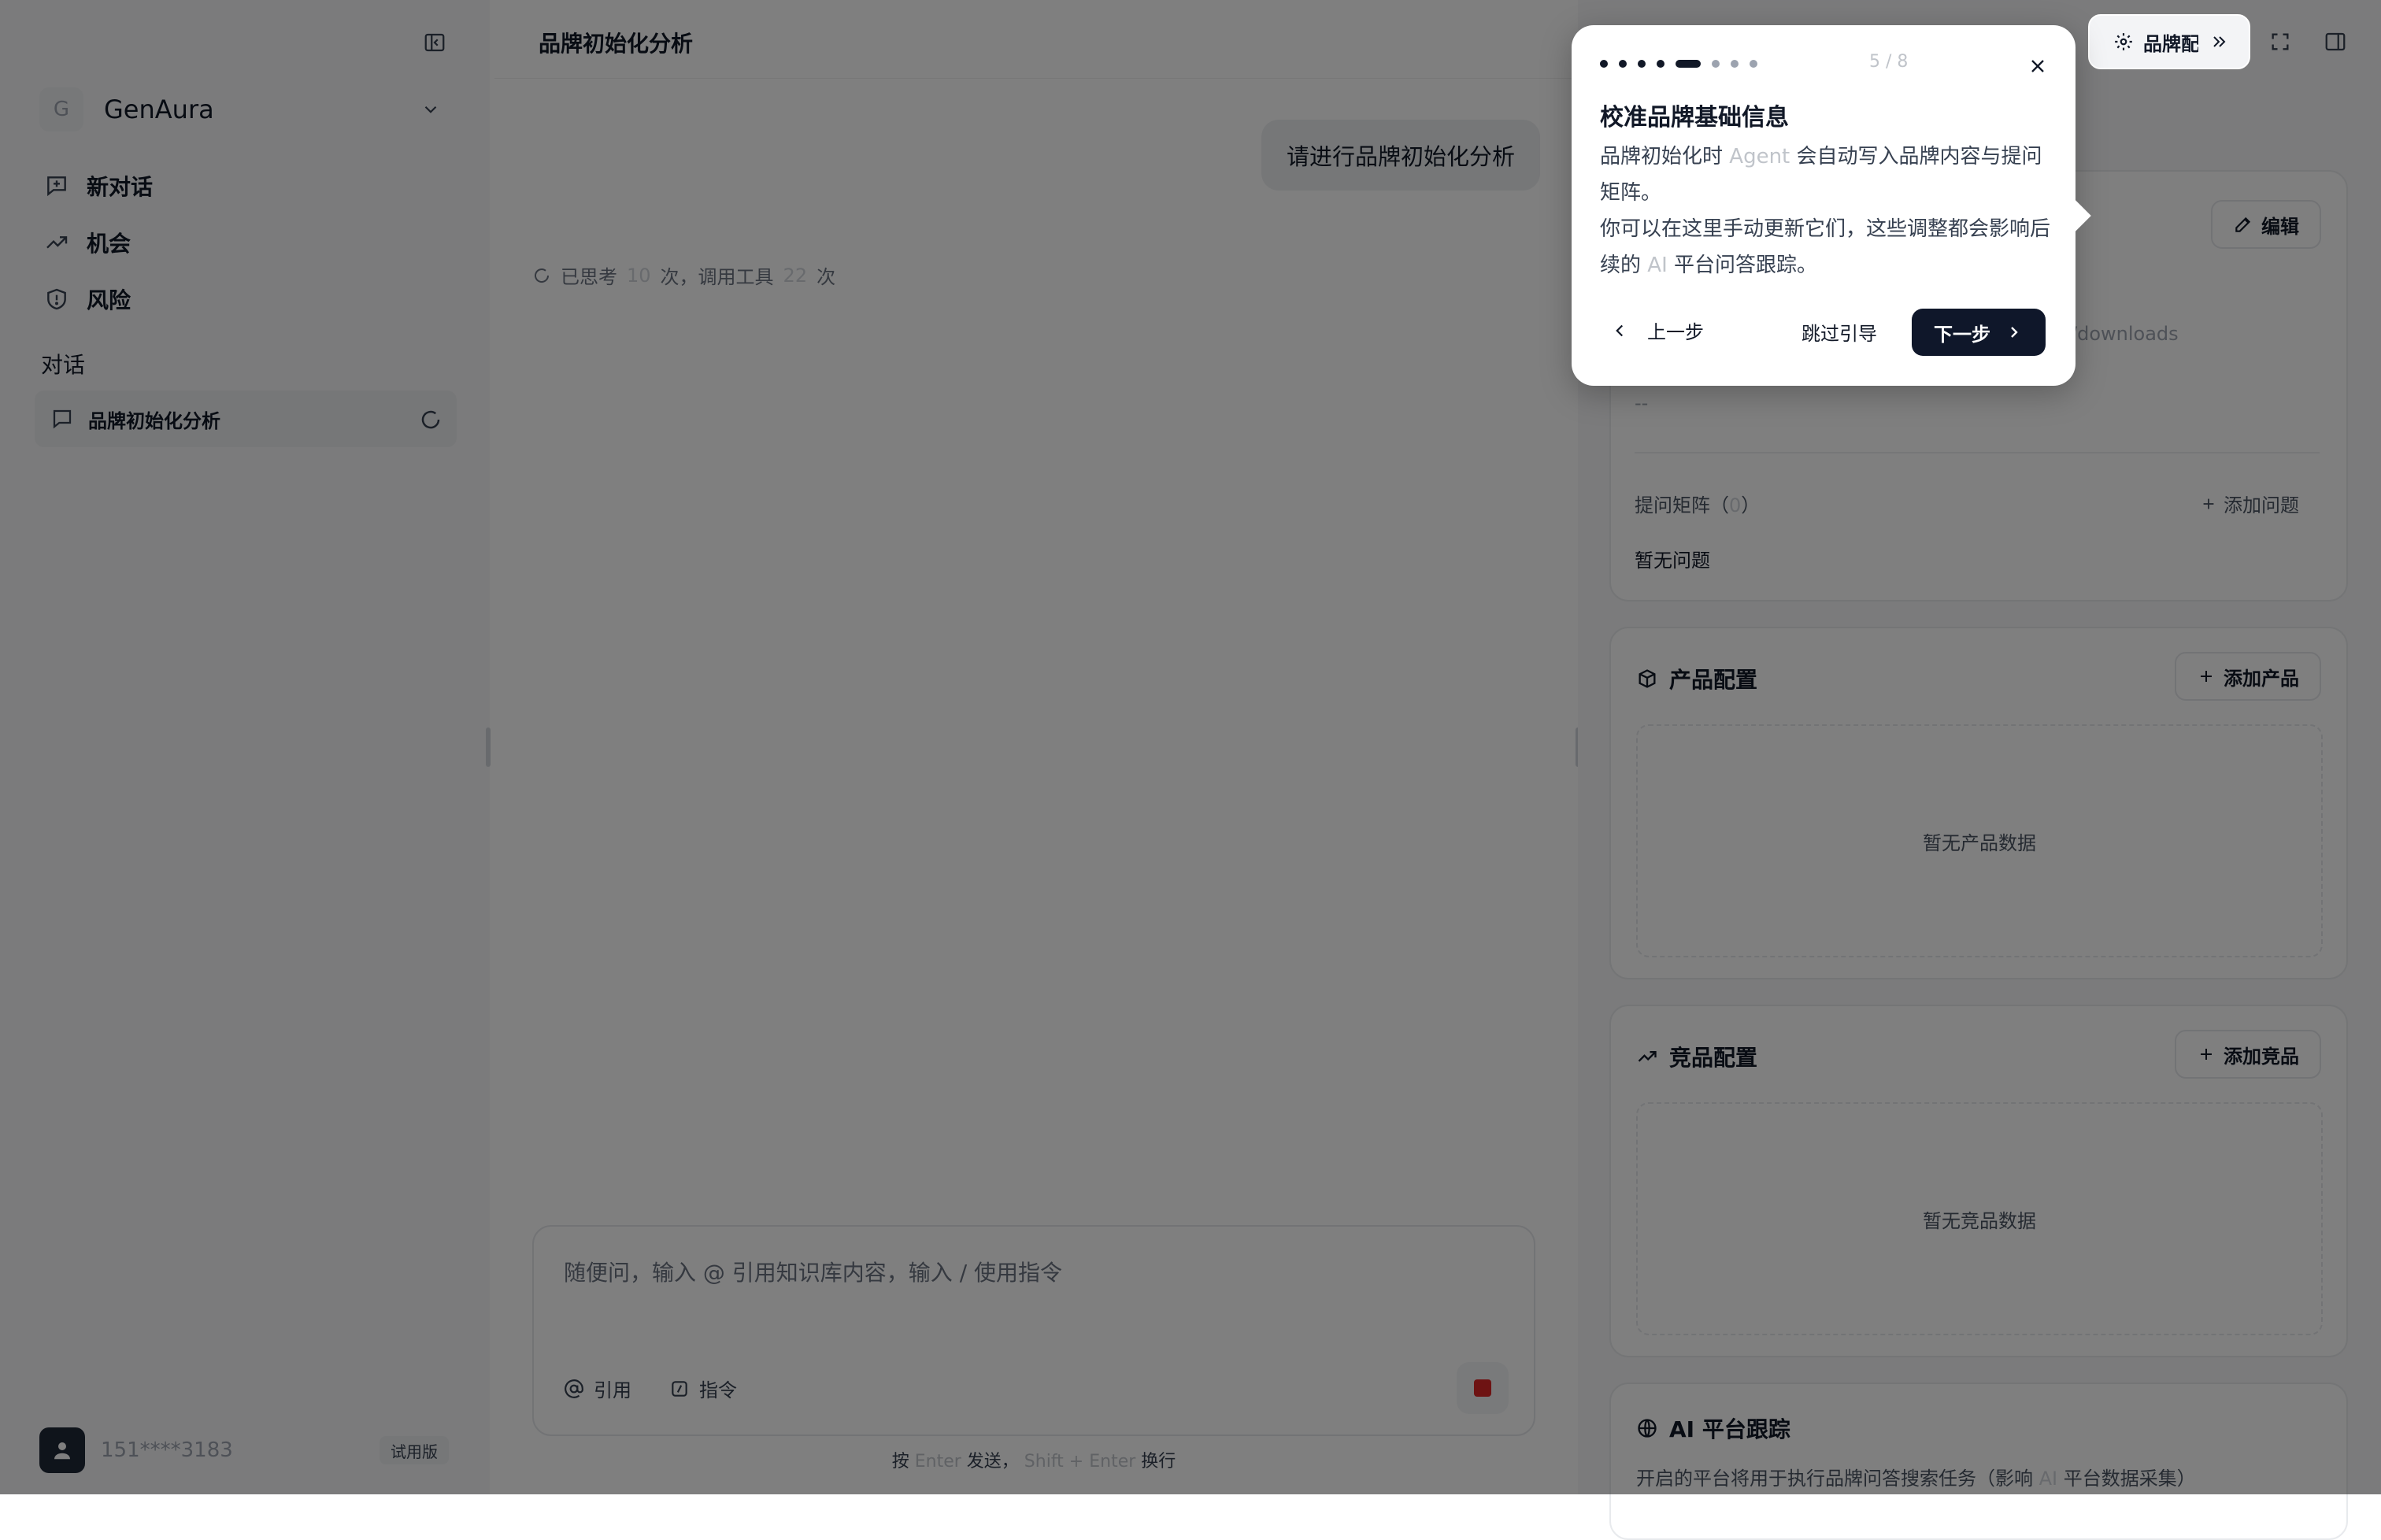  I want to click on tab-label: 品牌配置, so click(2170, 43).